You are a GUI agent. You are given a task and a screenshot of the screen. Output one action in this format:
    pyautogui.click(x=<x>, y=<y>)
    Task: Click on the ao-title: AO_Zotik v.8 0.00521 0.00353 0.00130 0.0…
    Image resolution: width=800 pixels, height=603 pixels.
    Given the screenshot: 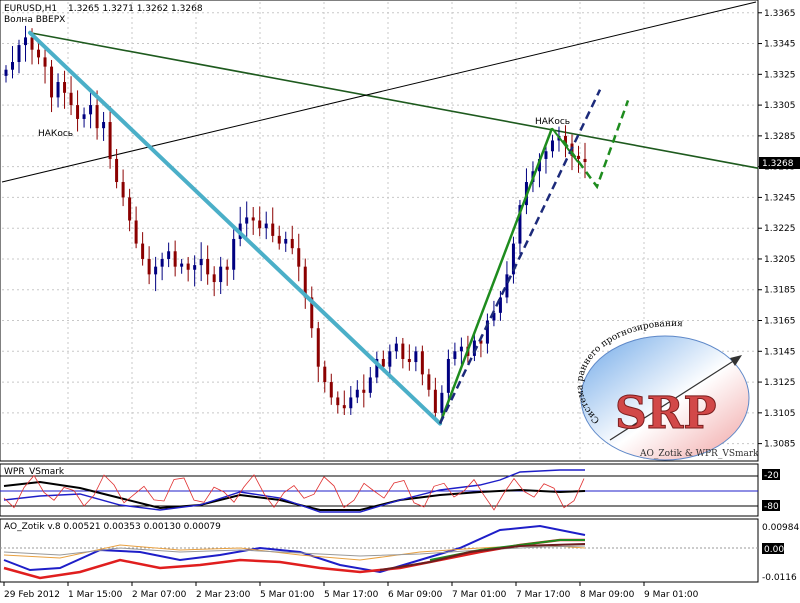 What is the action you would take?
    pyautogui.click(x=112, y=527)
    